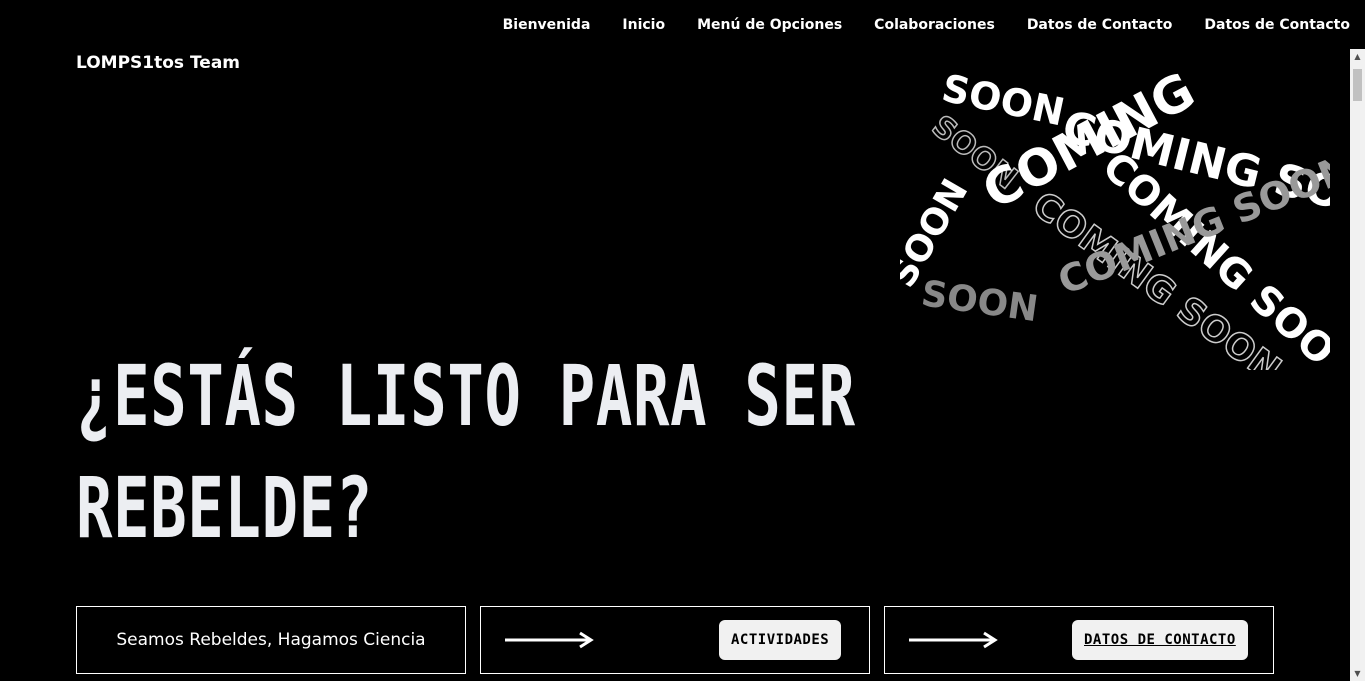  Describe the element at coordinates (1357, 365) in the screenshot. I see `vertical-scrollbar: ▲ ▼` at that location.